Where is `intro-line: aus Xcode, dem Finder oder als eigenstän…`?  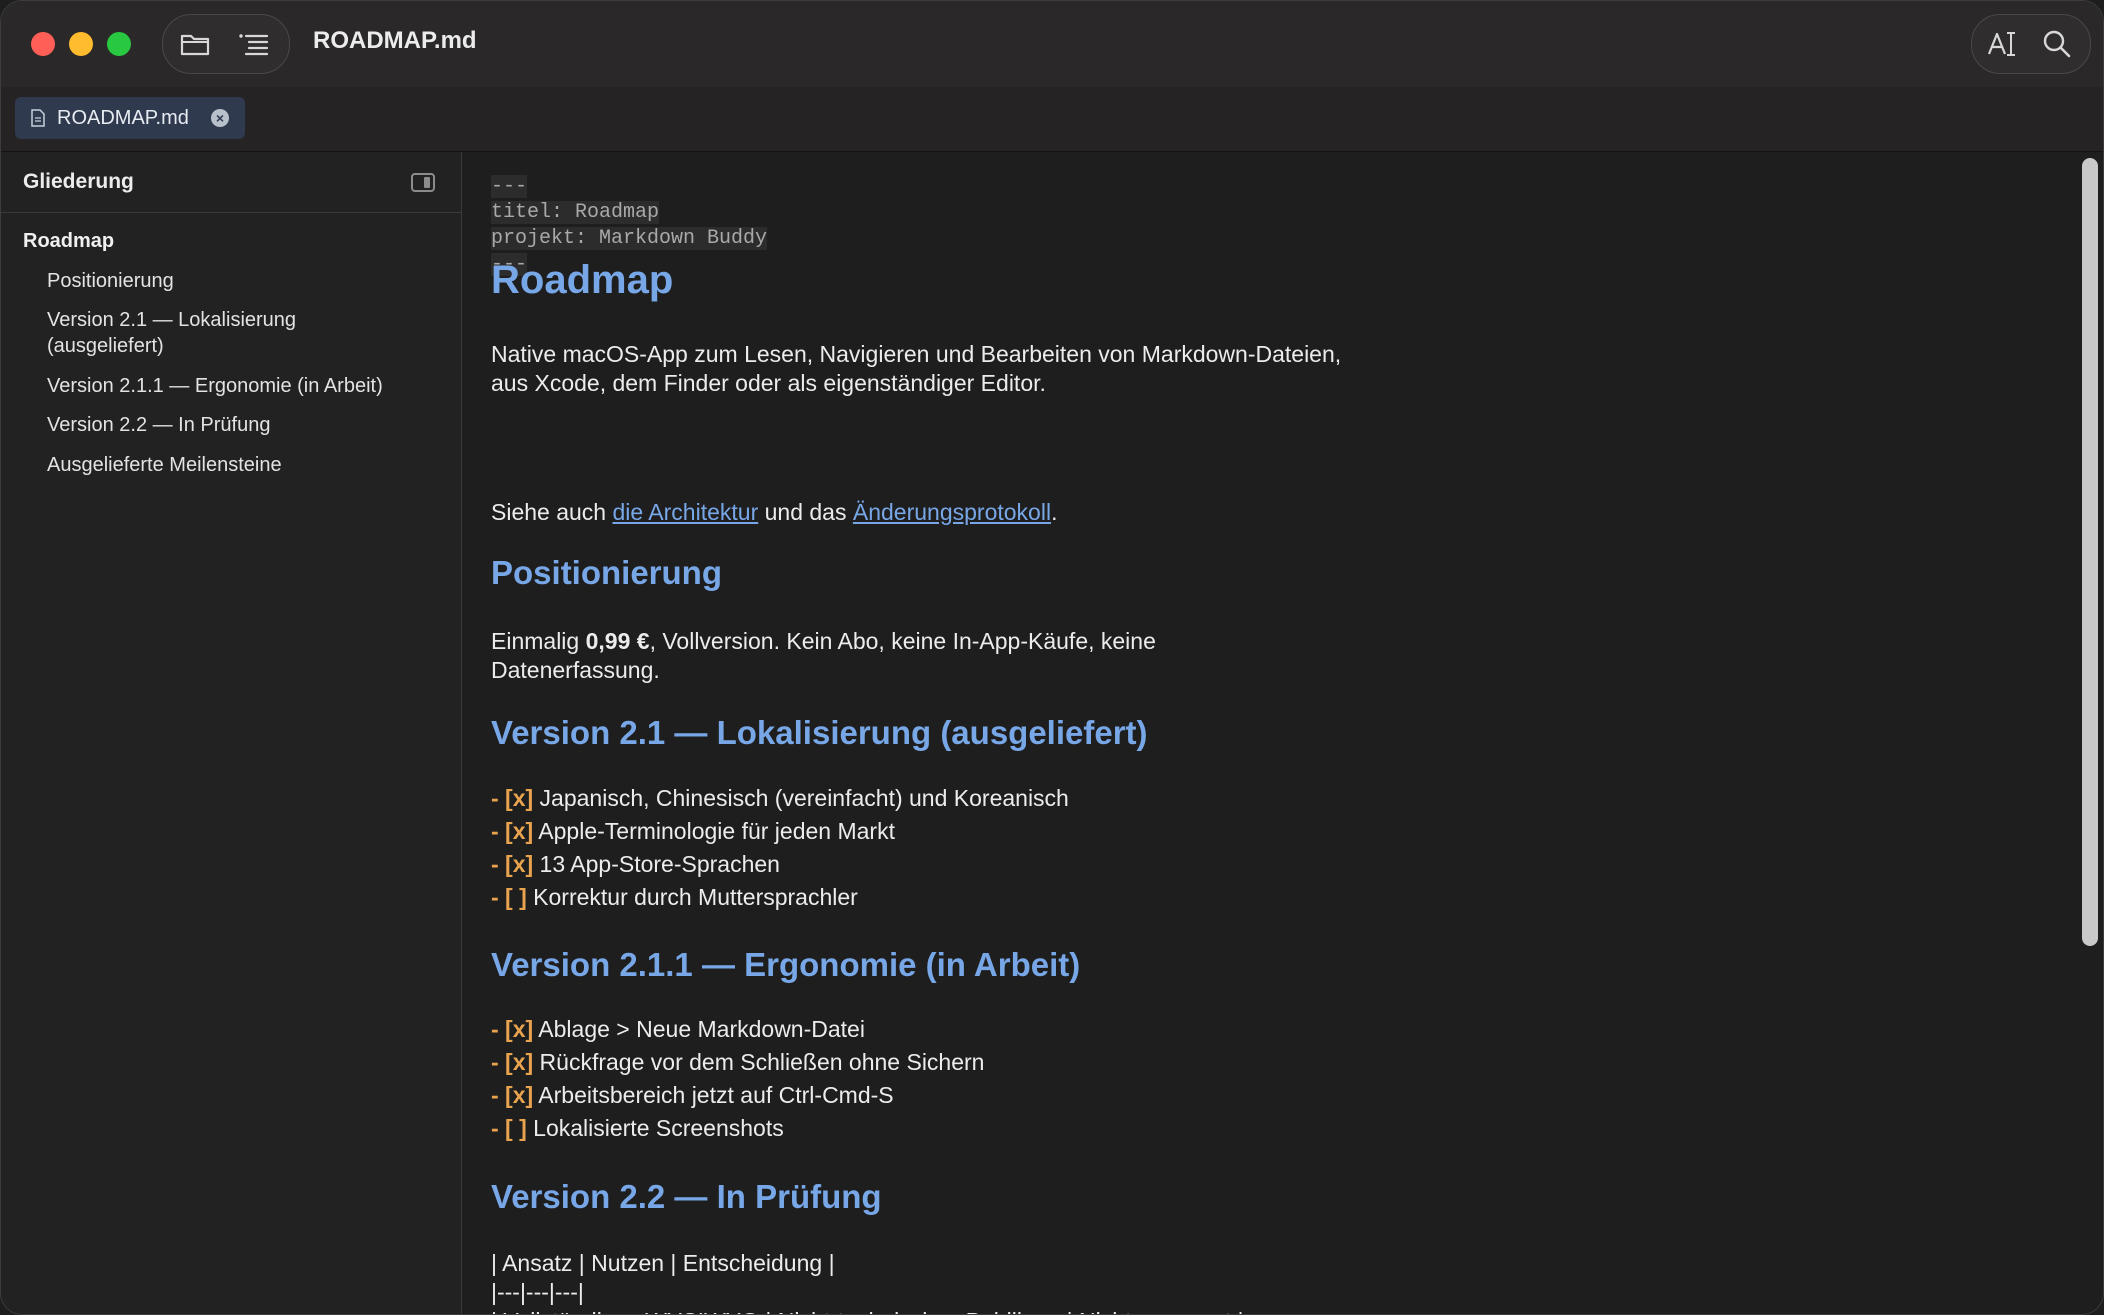 intro-line: aus Xcode, dem Finder oder als eigenstän… is located at coordinates (768, 383).